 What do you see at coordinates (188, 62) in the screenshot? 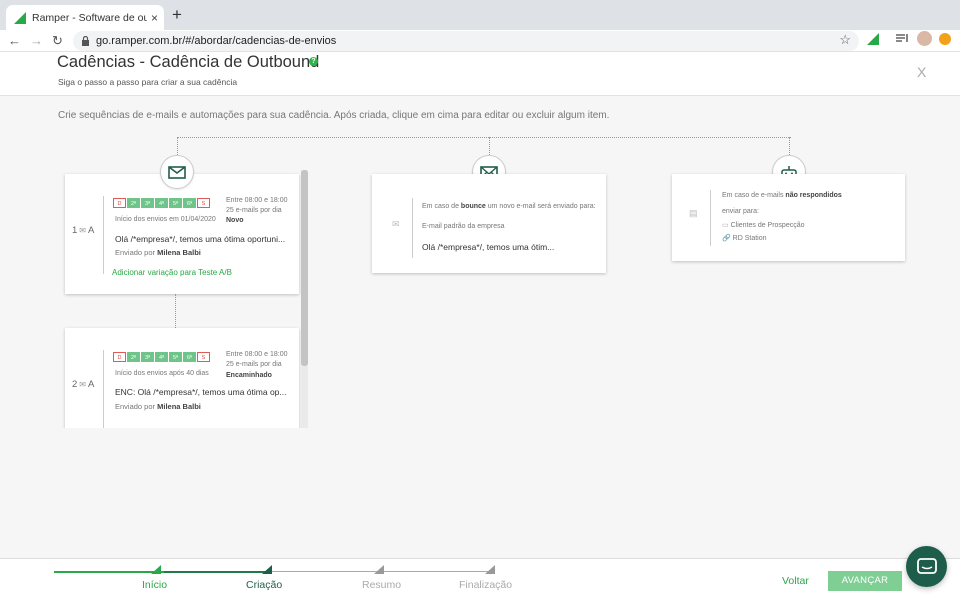
I see `page-title: Cadências - Cadência de Outbound` at bounding box center [188, 62].